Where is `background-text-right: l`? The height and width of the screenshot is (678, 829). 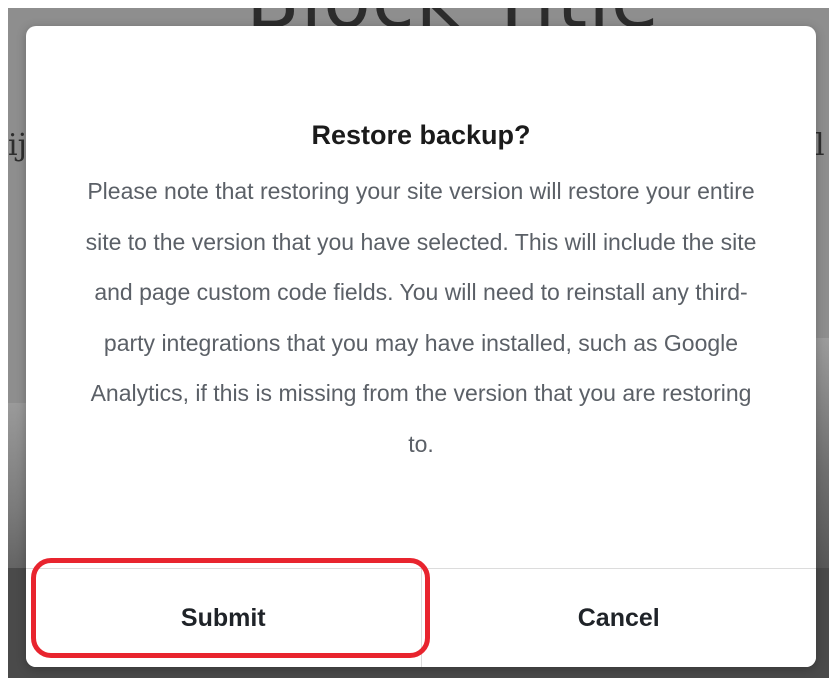
background-text-right: l is located at coordinates (820, 145).